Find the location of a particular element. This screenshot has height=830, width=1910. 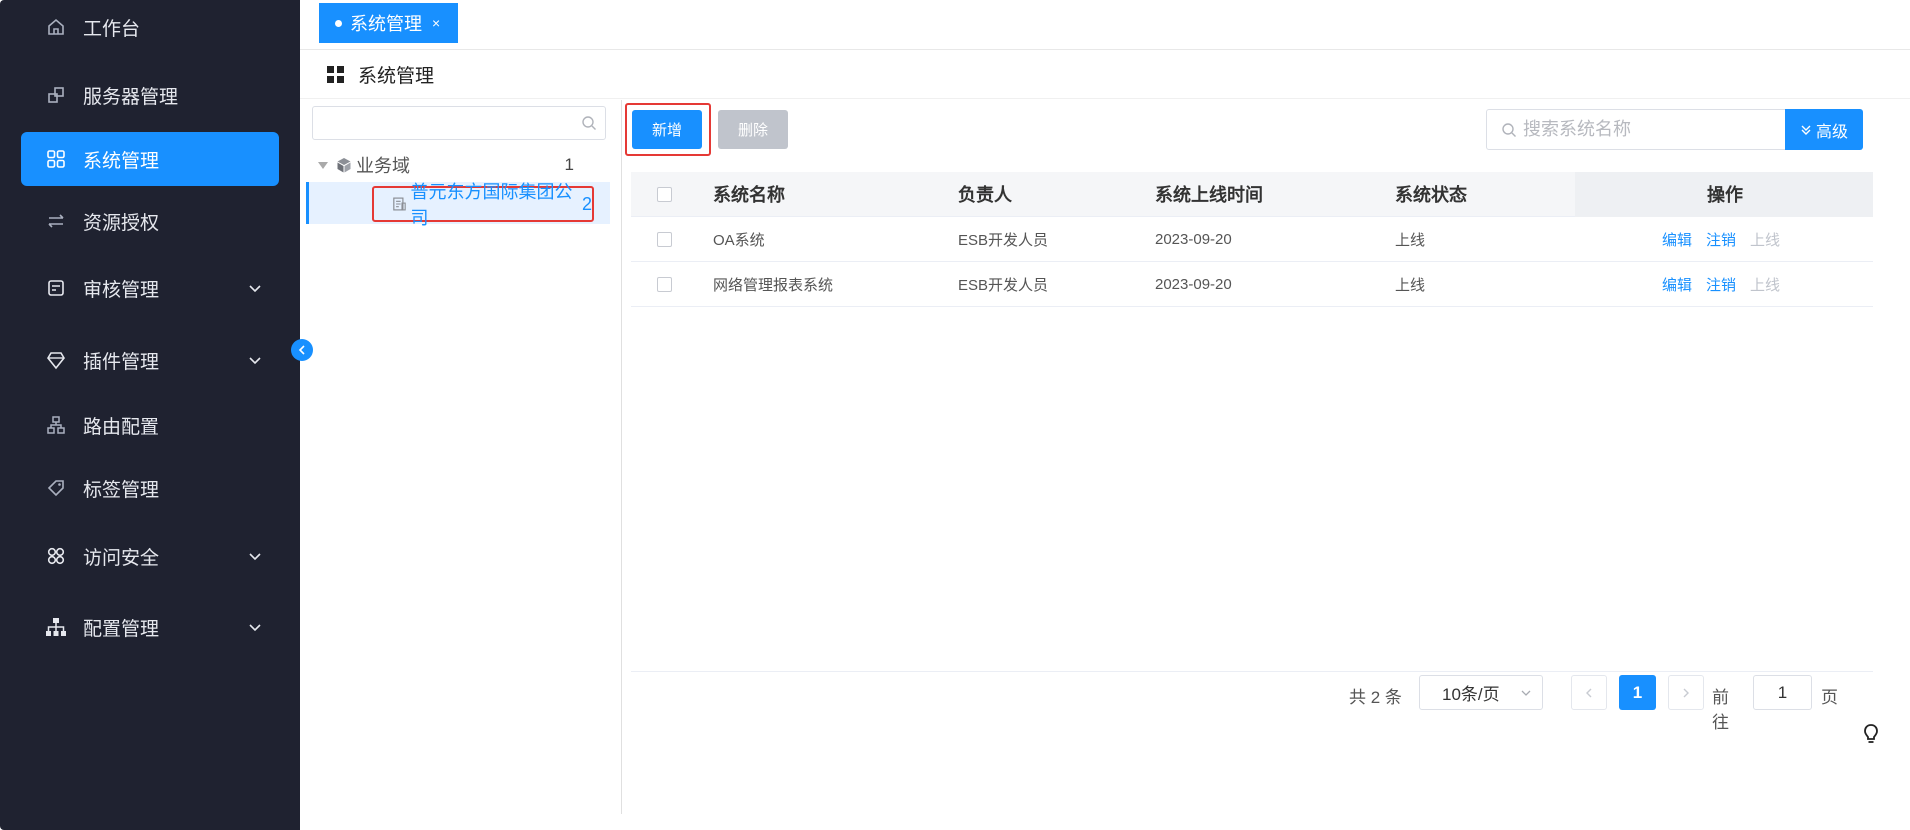

hierarchy-icon is located at coordinates (56, 627).